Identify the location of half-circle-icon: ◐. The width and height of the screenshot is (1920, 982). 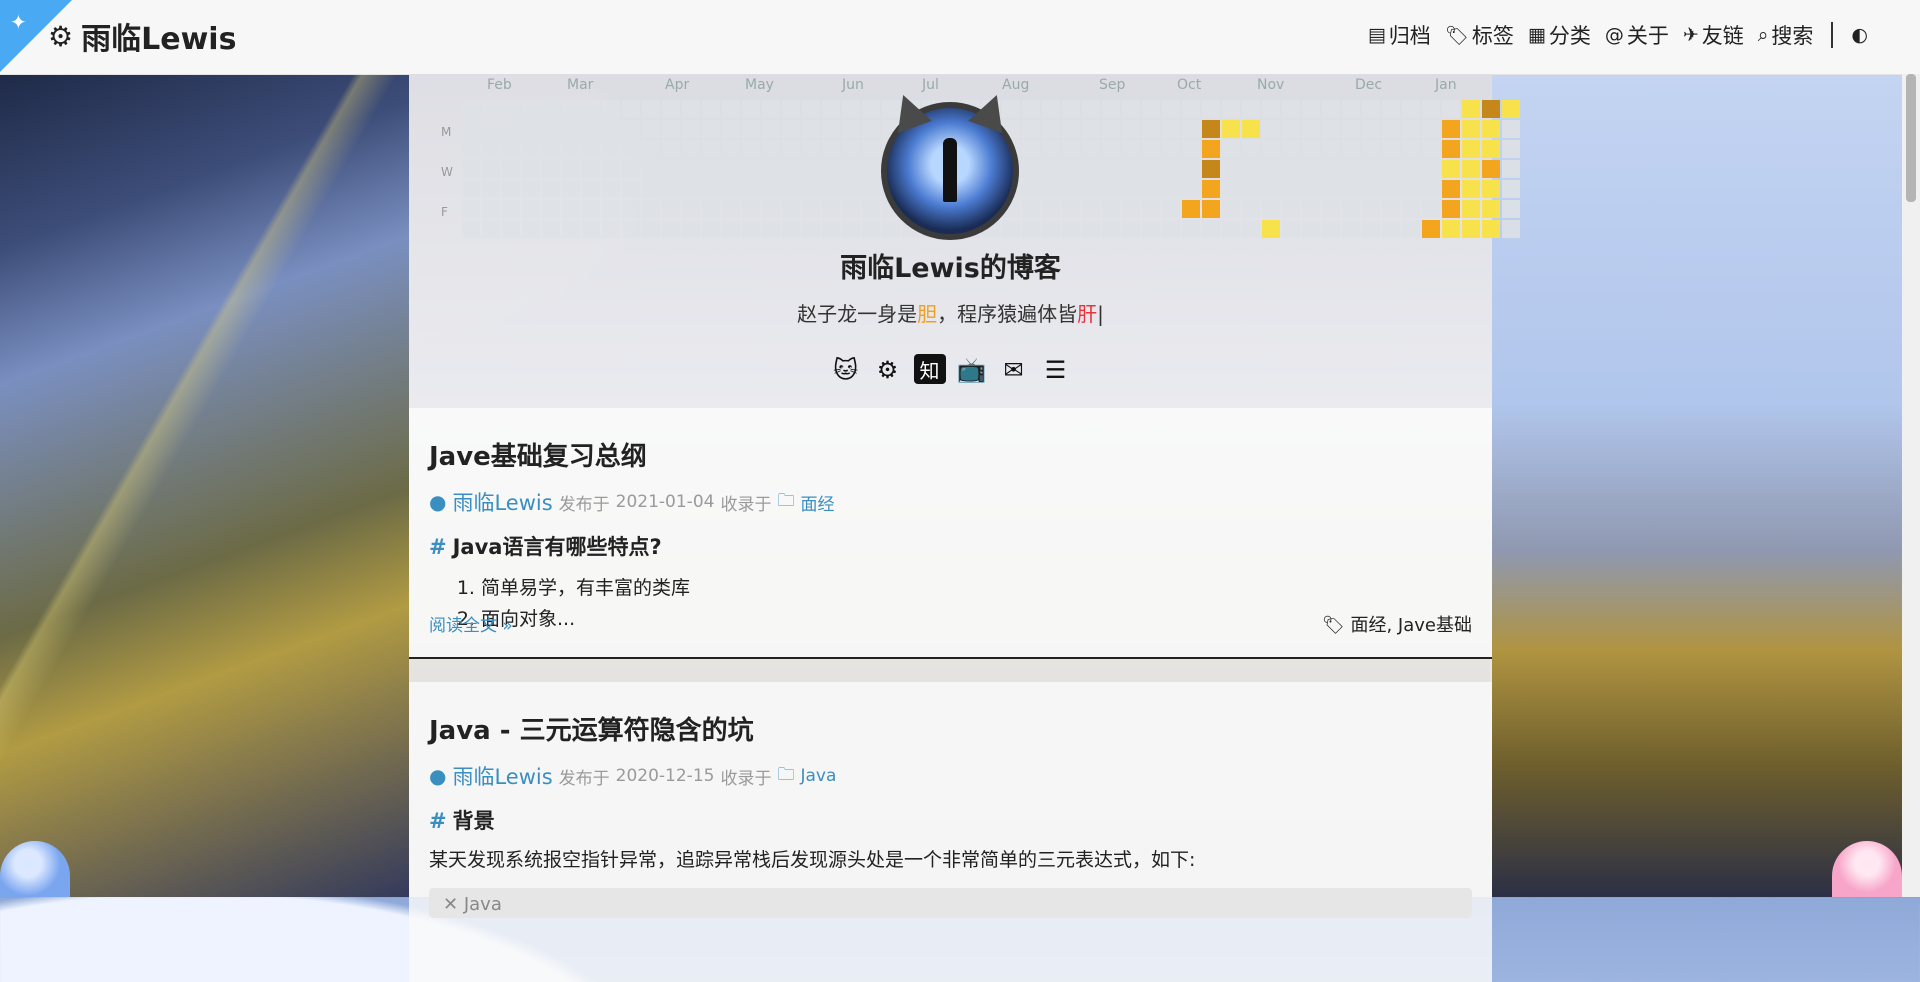
(1859, 35).